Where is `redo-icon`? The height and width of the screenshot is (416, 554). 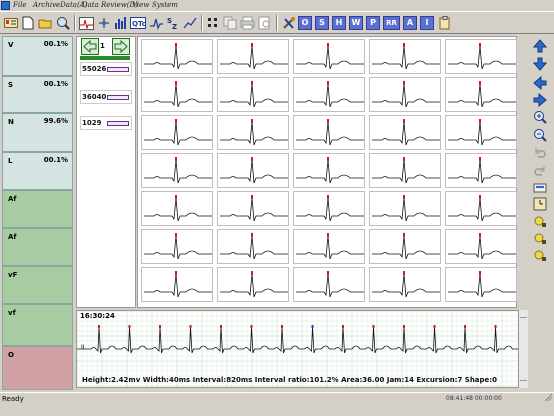 redo-icon is located at coordinates (540, 171).